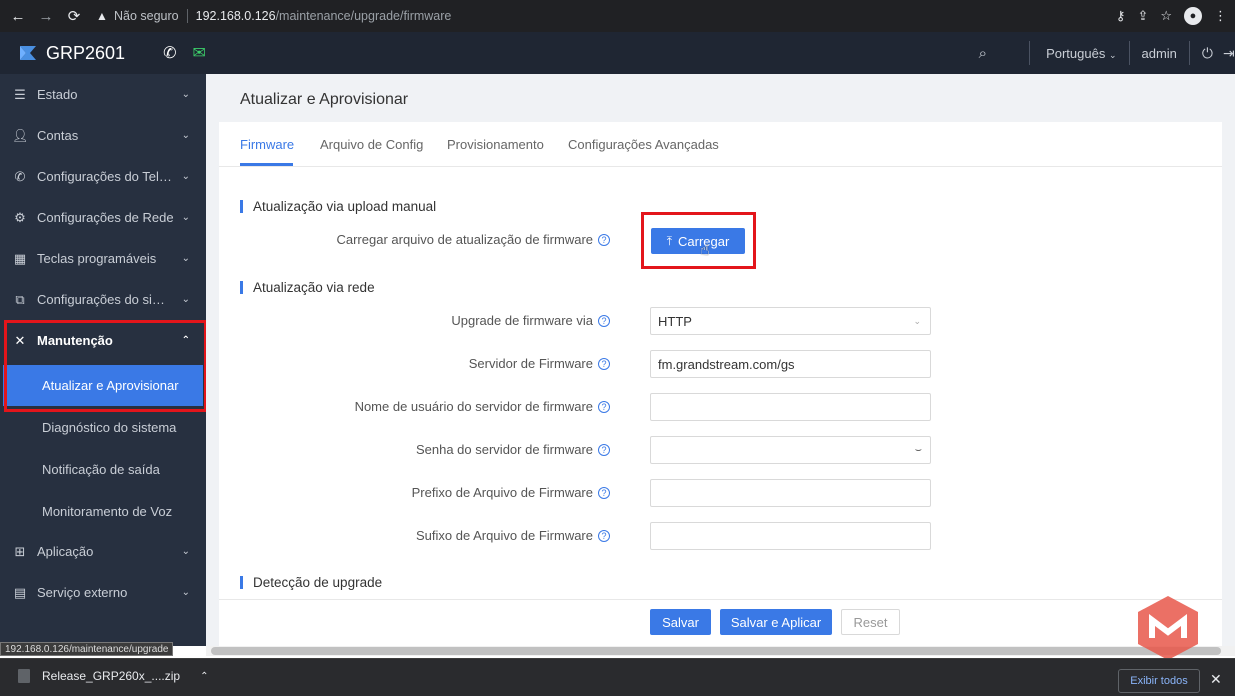  What do you see at coordinates (236, 16) in the screenshot?
I see `url-host: 192.168.0.126` at bounding box center [236, 16].